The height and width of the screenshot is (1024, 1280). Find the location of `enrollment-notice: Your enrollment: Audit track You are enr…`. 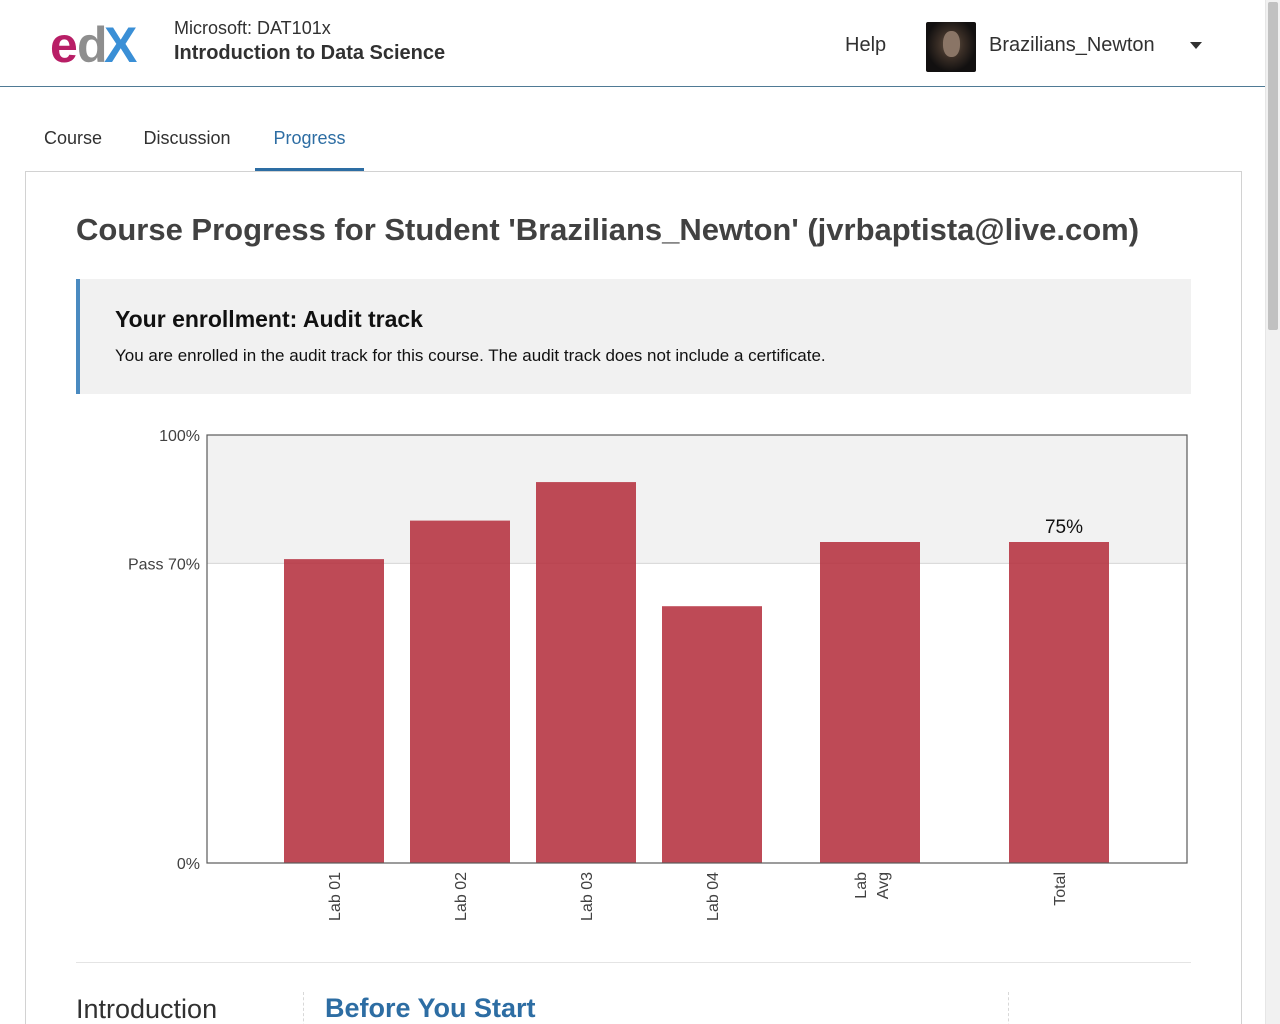

enrollment-notice: Your enrollment: Audit track You are enr… is located at coordinates (633, 336).